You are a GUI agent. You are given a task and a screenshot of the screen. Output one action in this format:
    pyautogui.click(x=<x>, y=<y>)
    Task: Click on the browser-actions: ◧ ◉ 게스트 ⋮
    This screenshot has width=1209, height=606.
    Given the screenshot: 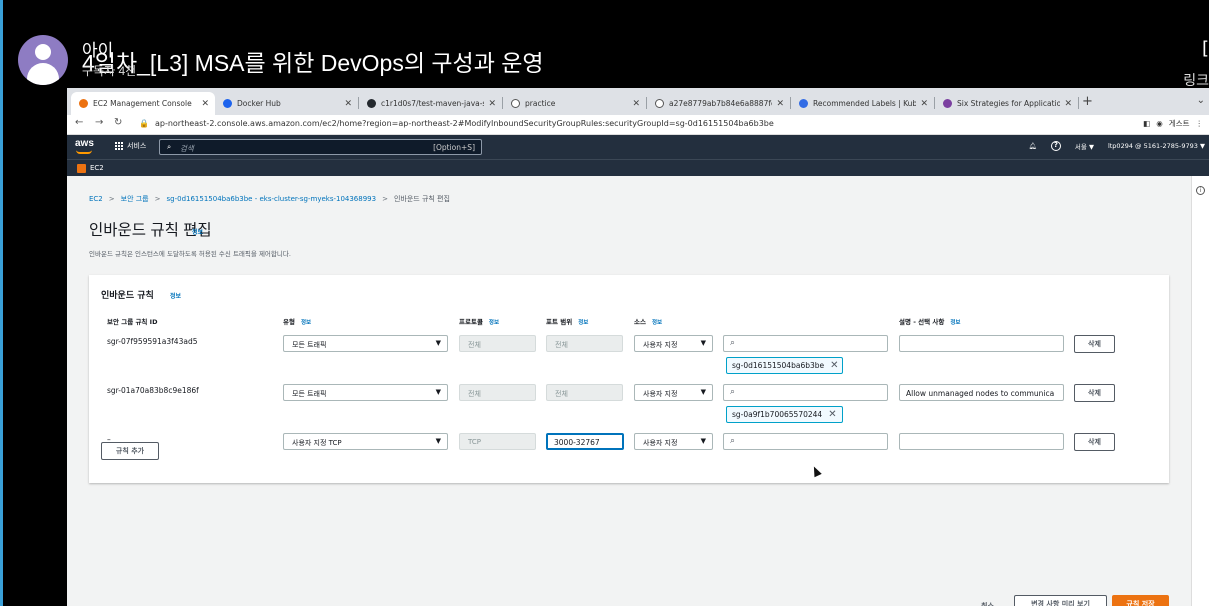 What is the action you would take?
    pyautogui.click(x=1173, y=123)
    